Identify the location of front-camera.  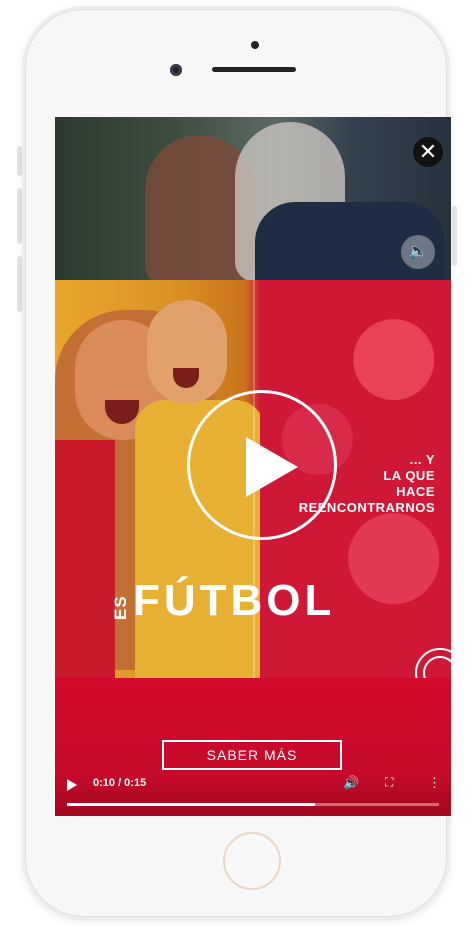
(176, 70).